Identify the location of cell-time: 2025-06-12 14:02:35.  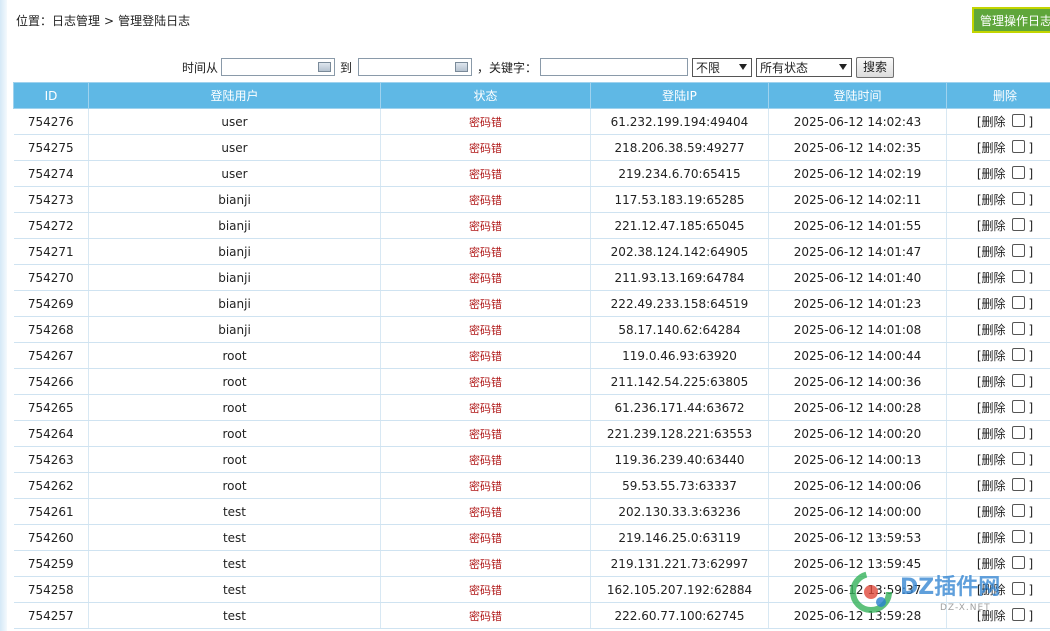
(857, 147).